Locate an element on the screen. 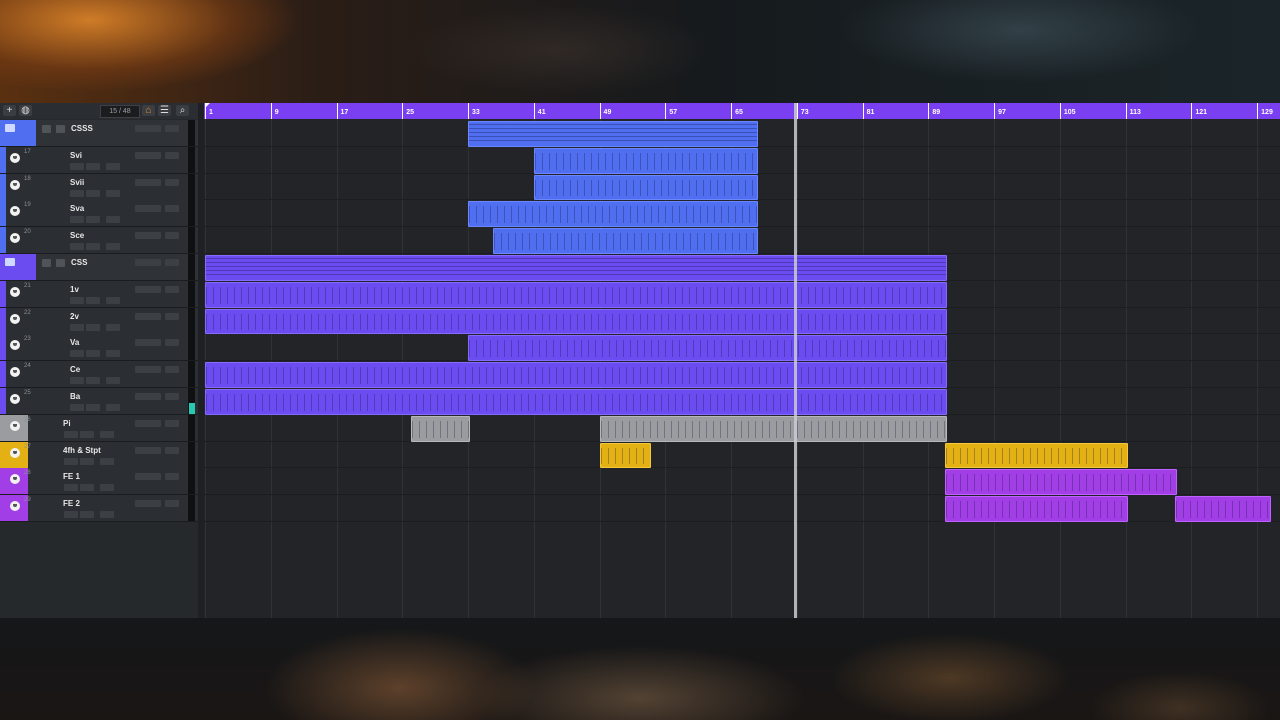 The height and width of the screenshot is (720, 1280). track-name: Ba is located at coordinates (75, 396).